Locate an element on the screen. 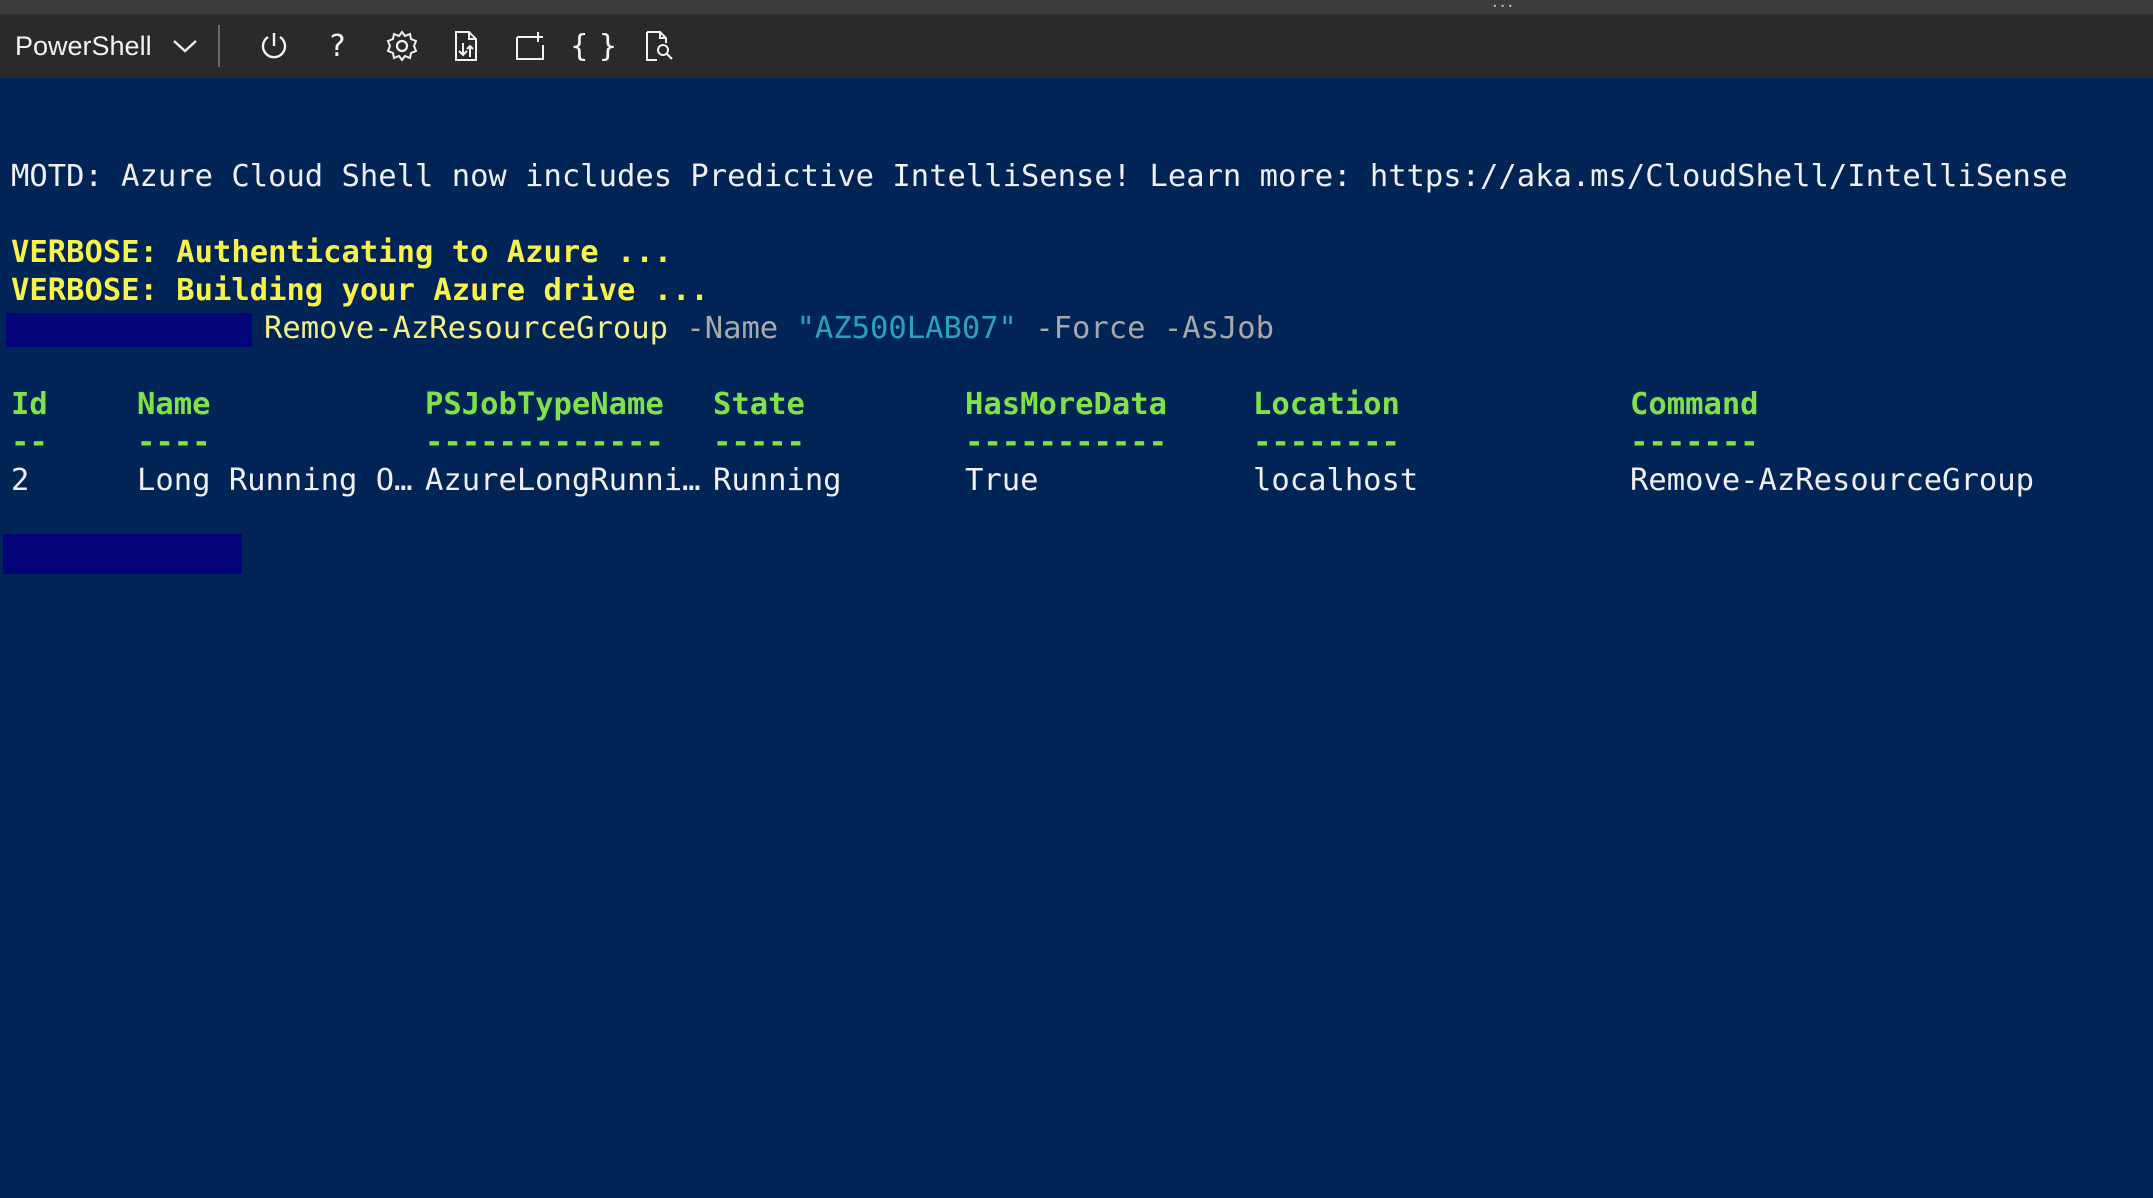 The height and width of the screenshot is (1198, 2153). upload-download-button is located at coordinates (466, 46).